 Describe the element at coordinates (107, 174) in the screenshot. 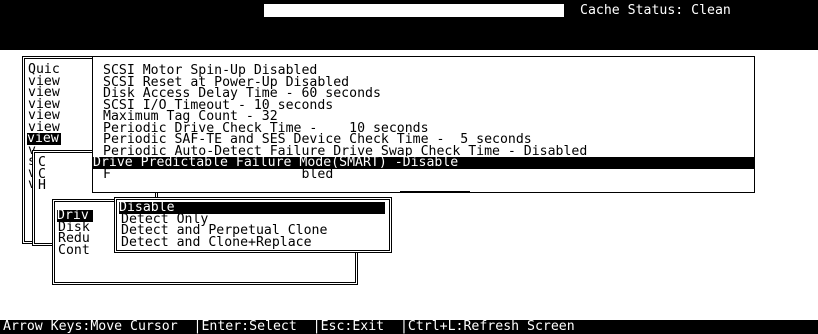

I see `setting-partial-label: F` at that location.